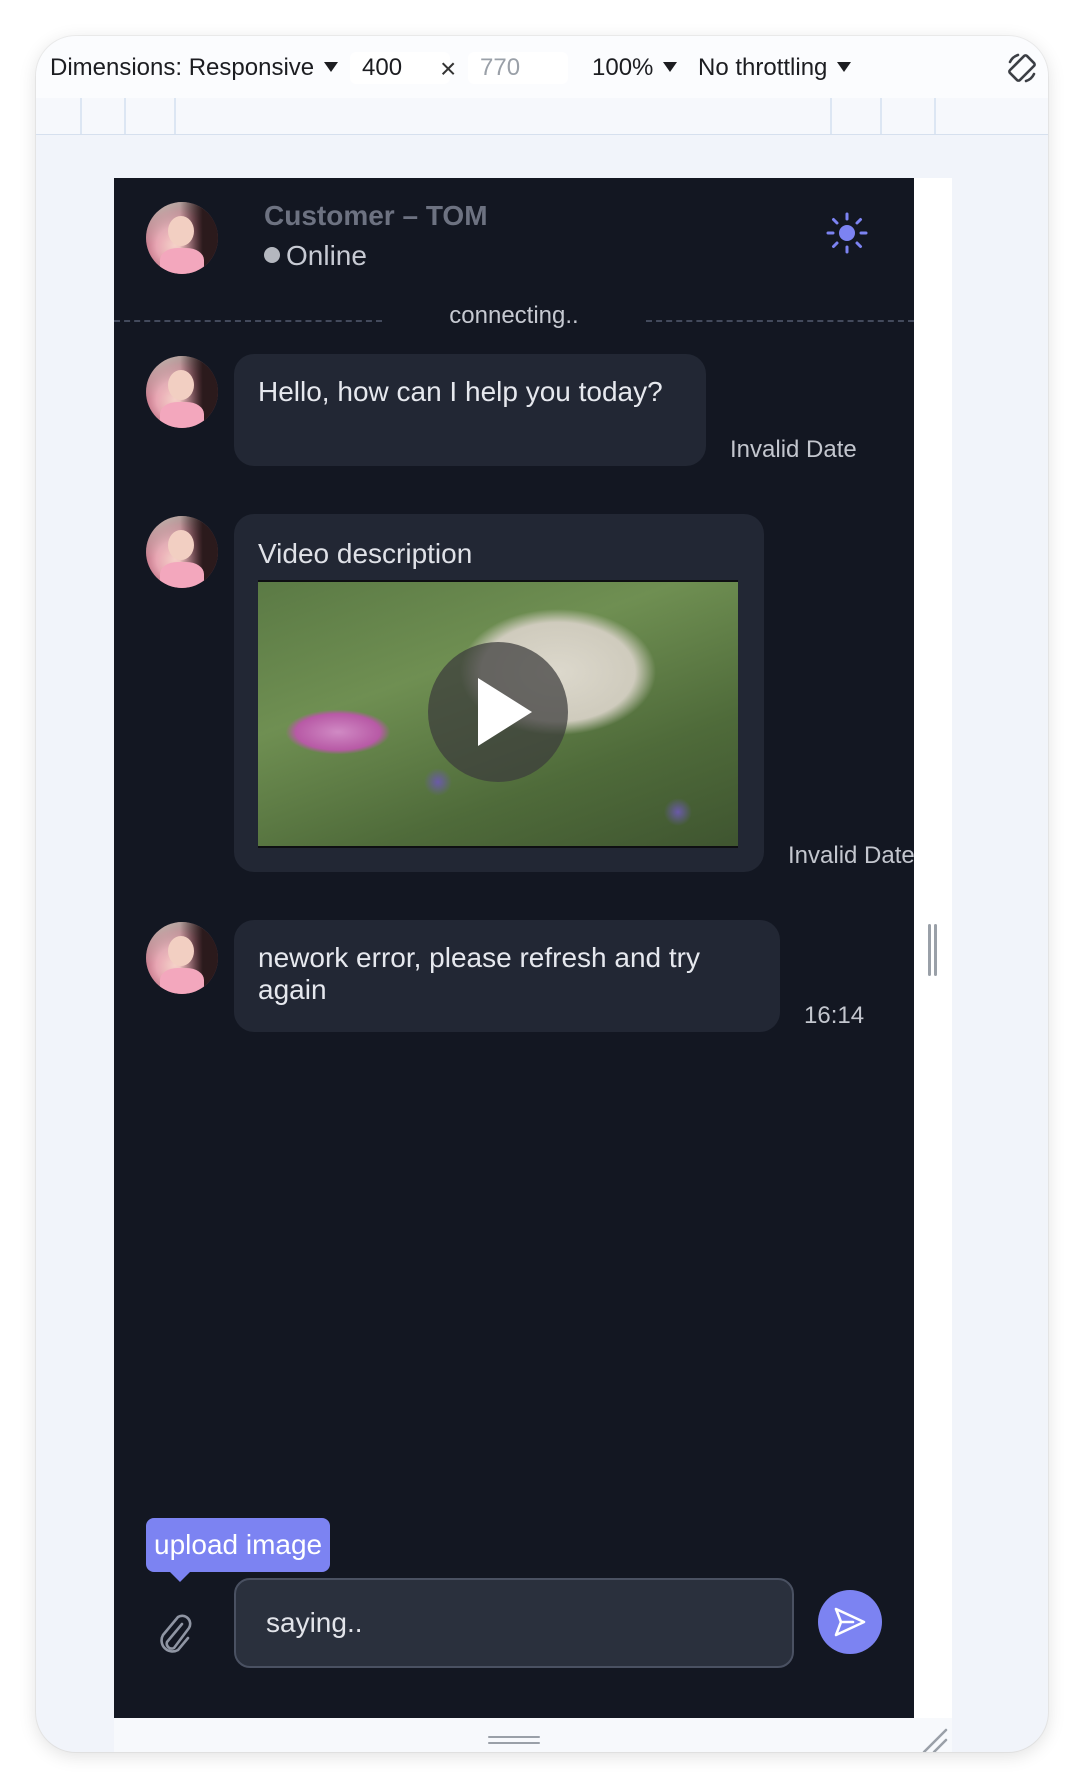  Describe the element at coordinates (174, 1633) in the screenshot. I see `paperclip-icon` at that location.